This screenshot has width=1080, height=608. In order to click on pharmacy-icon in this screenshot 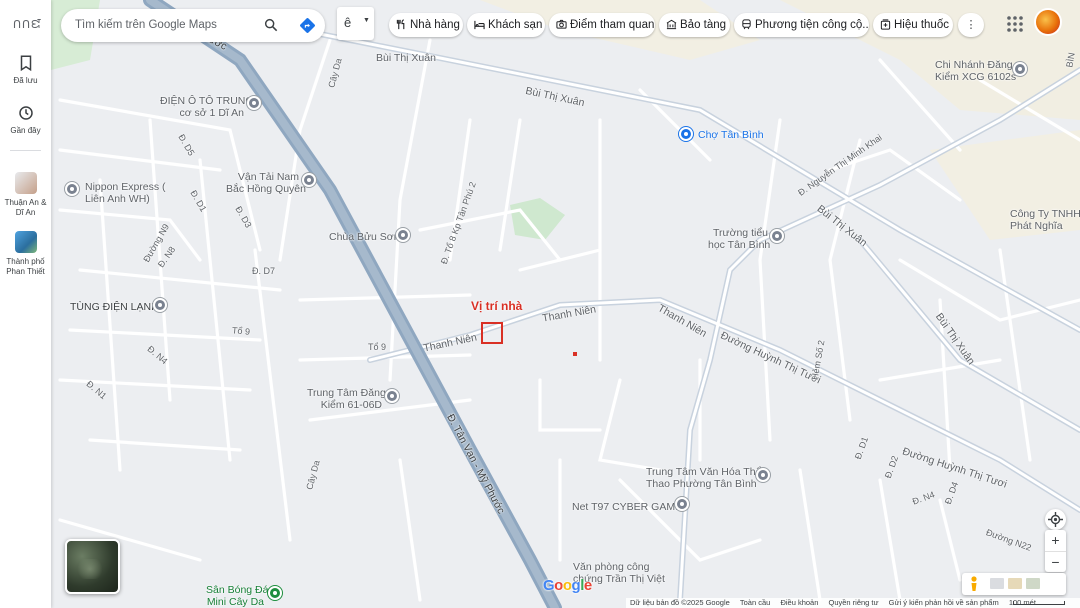, I will do `click(885, 24)`.